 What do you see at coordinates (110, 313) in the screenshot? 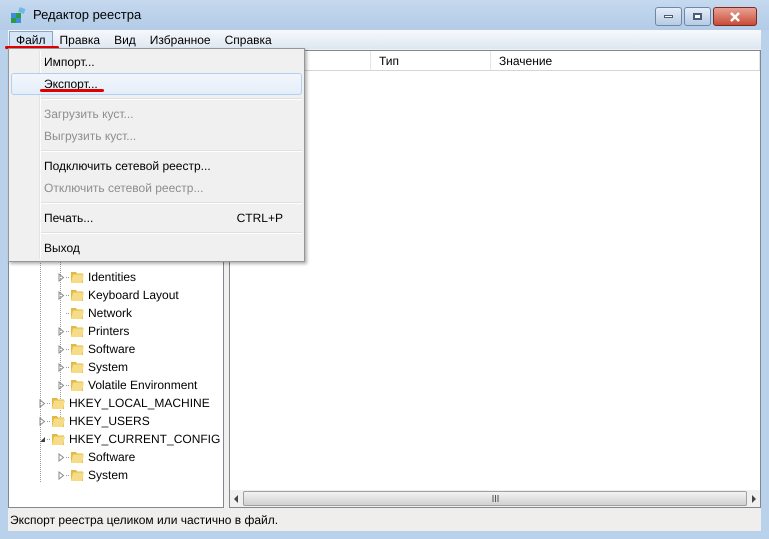
I see `tree-item: Network` at bounding box center [110, 313].